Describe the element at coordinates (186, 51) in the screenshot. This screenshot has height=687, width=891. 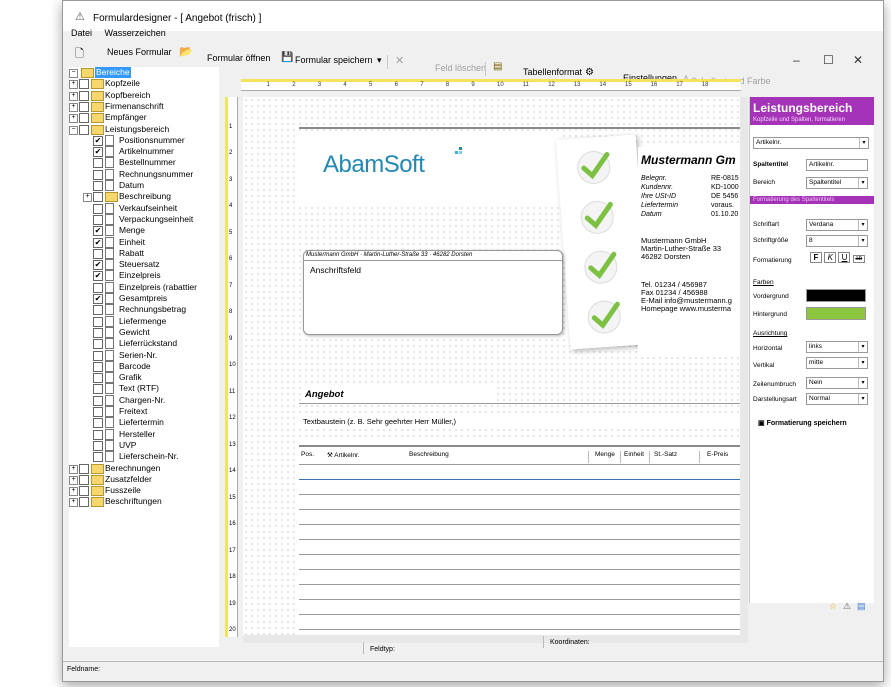
I see `open-folder-icon: 📂` at that location.